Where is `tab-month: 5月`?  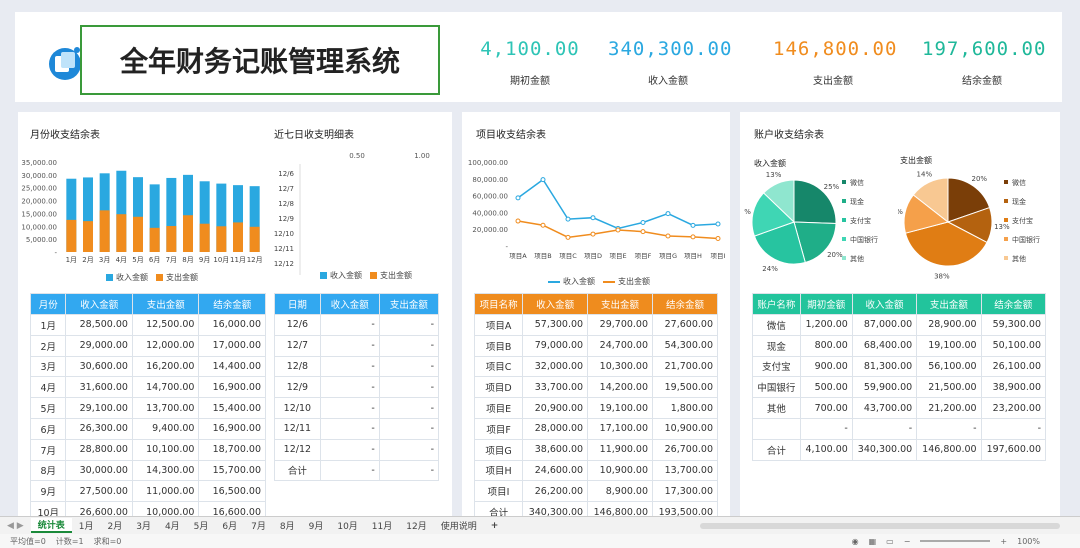
tab-month: 5月 is located at coordinates (201, 525).